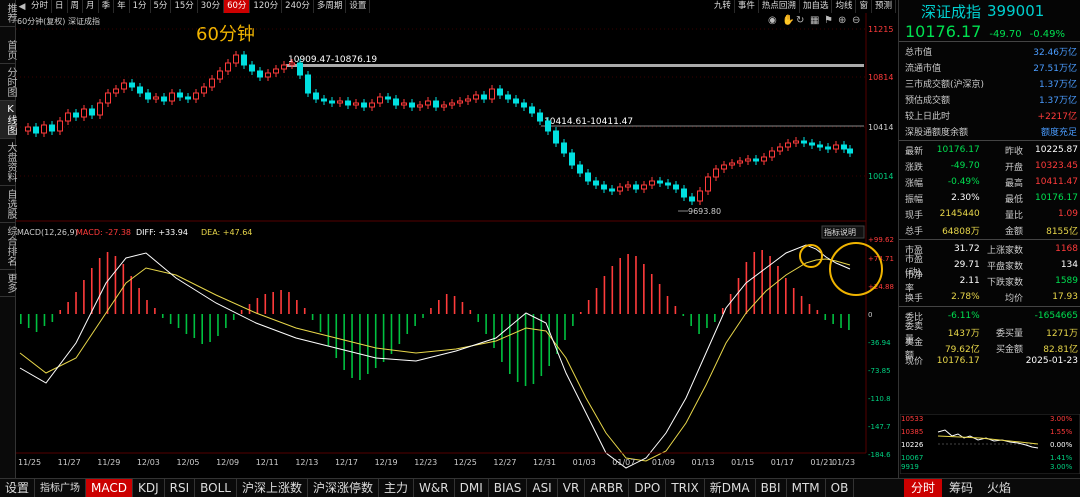 The height and width of the screenshot is (497, 1080). Describe the element at coordinates (298, 6) in the screenshot. I see `period-240min: 240分` at that location.